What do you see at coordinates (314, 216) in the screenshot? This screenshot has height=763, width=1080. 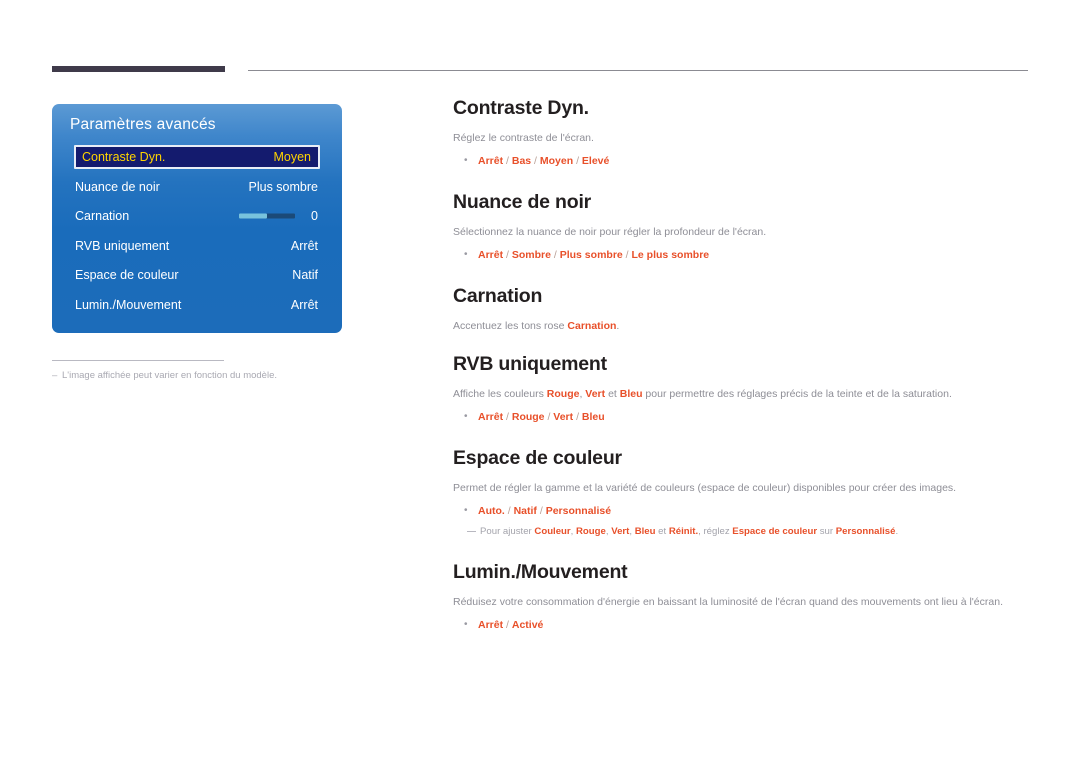 I see `osd-row-value: 0` at bounding box center [314, 216].